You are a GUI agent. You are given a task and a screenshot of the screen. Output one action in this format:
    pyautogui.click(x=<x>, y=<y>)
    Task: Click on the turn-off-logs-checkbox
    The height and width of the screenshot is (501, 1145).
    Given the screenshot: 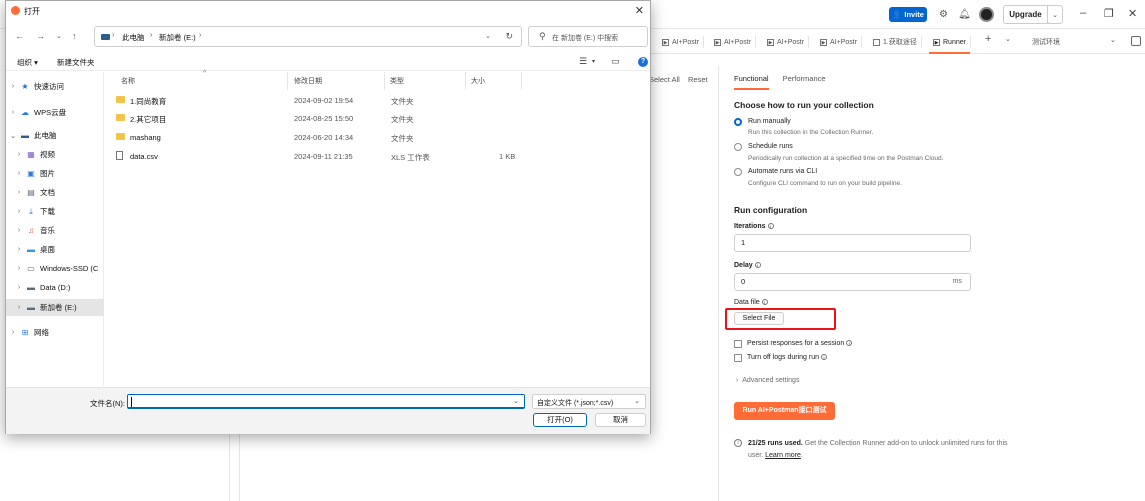 What is the action you would take?
    pyautogui.click(x=738, y=358)
    